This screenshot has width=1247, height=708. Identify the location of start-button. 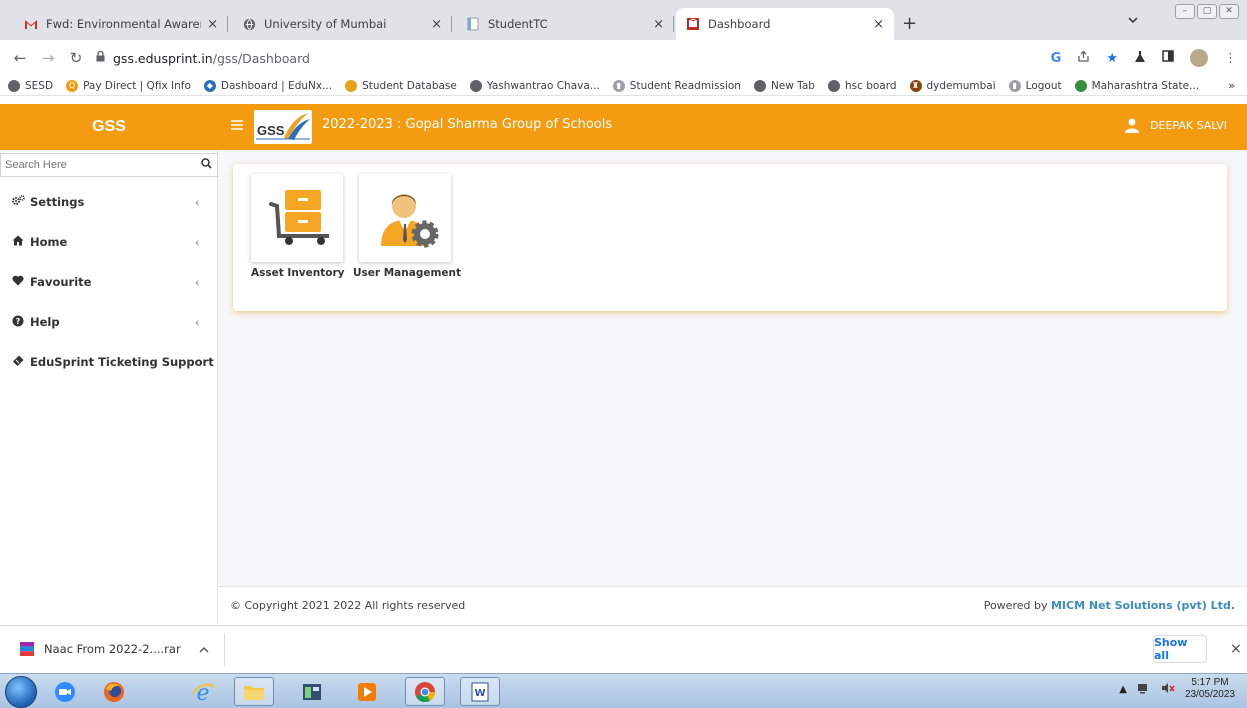
(21, 692).